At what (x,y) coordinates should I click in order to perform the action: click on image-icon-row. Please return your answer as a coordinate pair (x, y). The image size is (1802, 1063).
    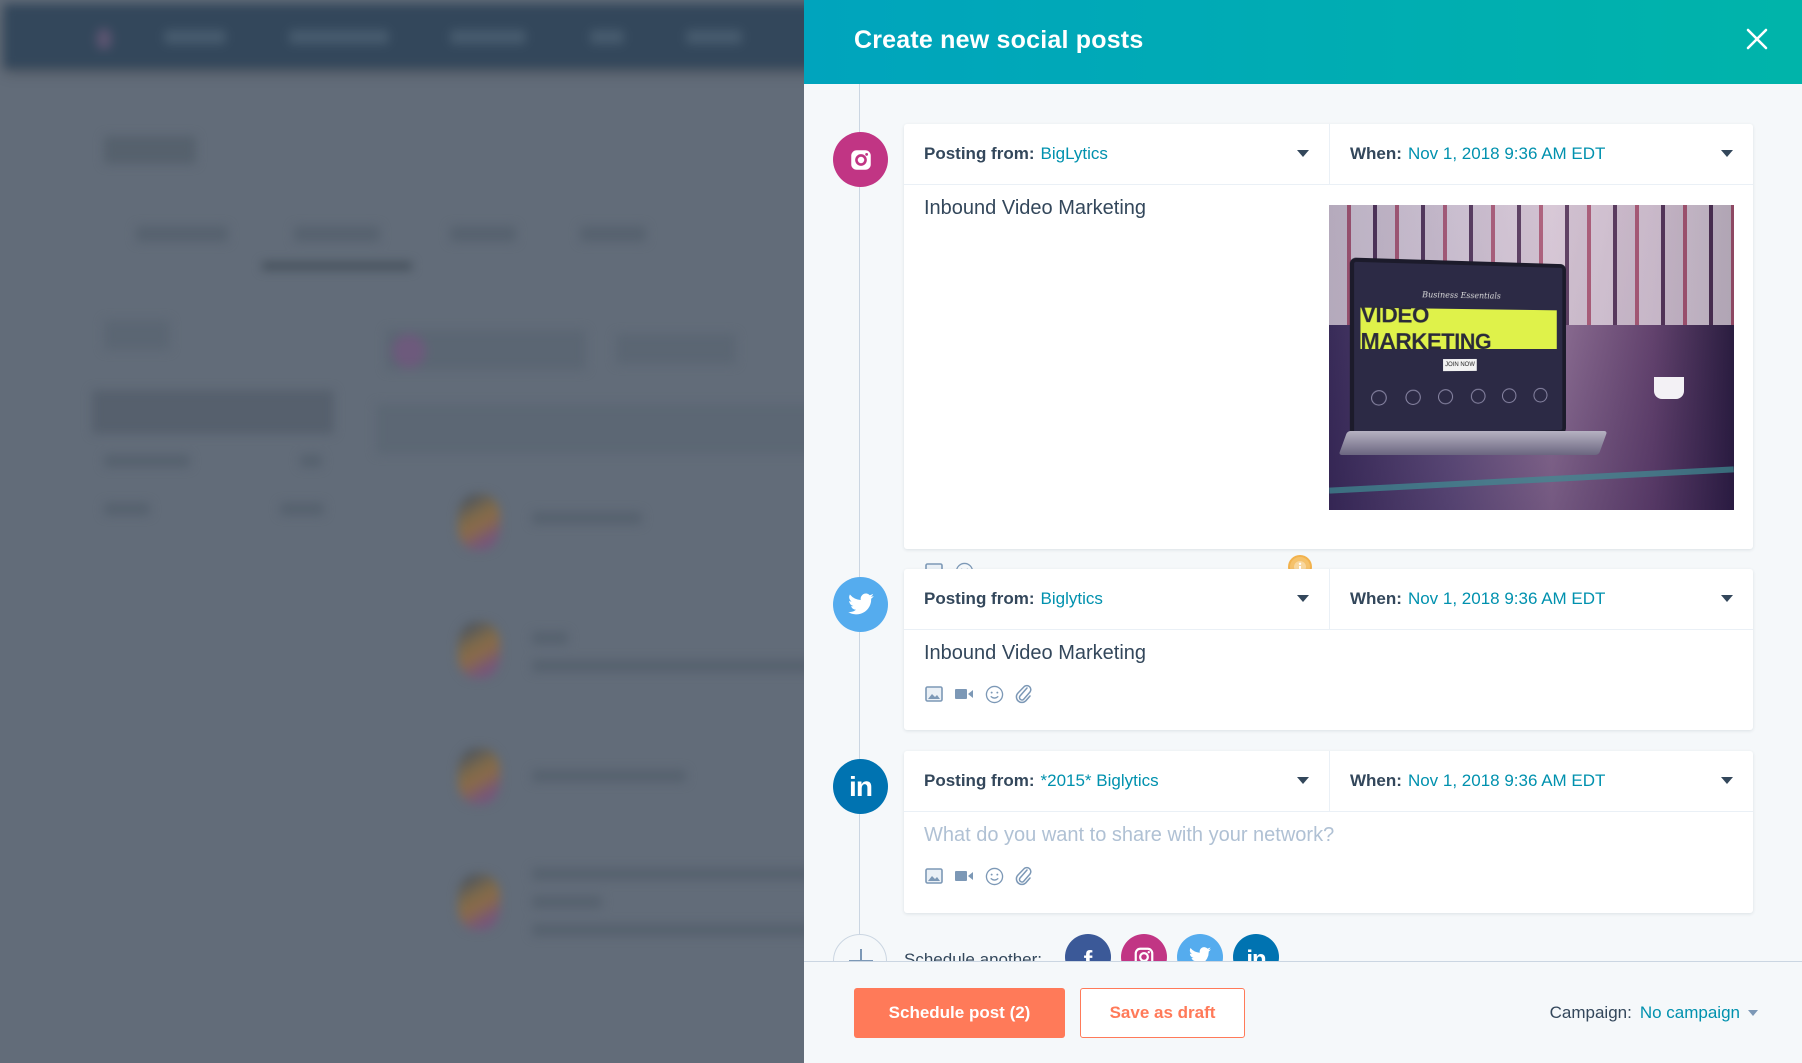
    Looking at the image, I should click on (1459, 396).